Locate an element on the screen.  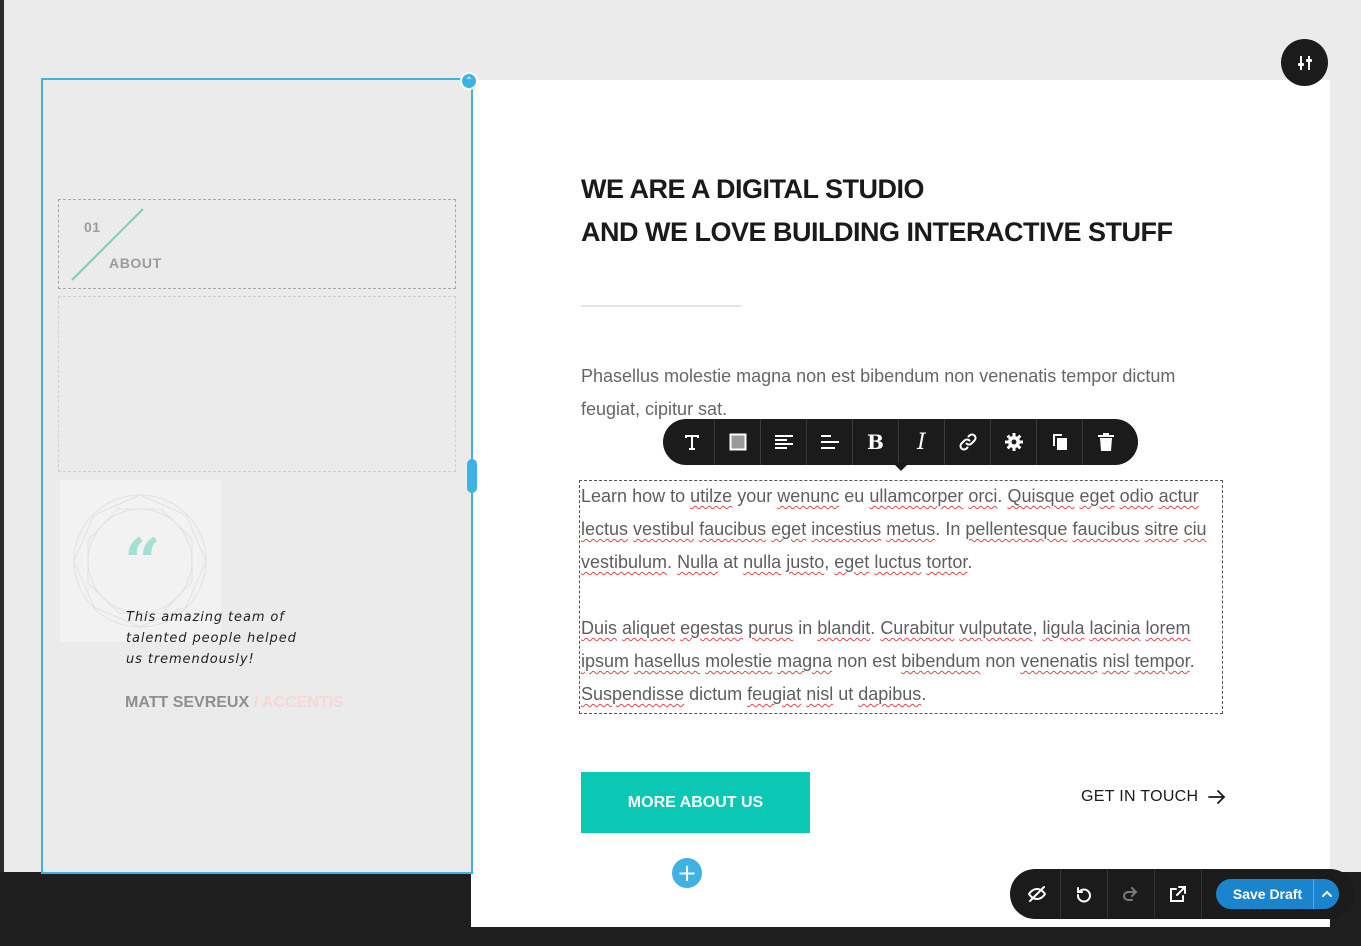
text-style-button is located at coordinates (692, 442).